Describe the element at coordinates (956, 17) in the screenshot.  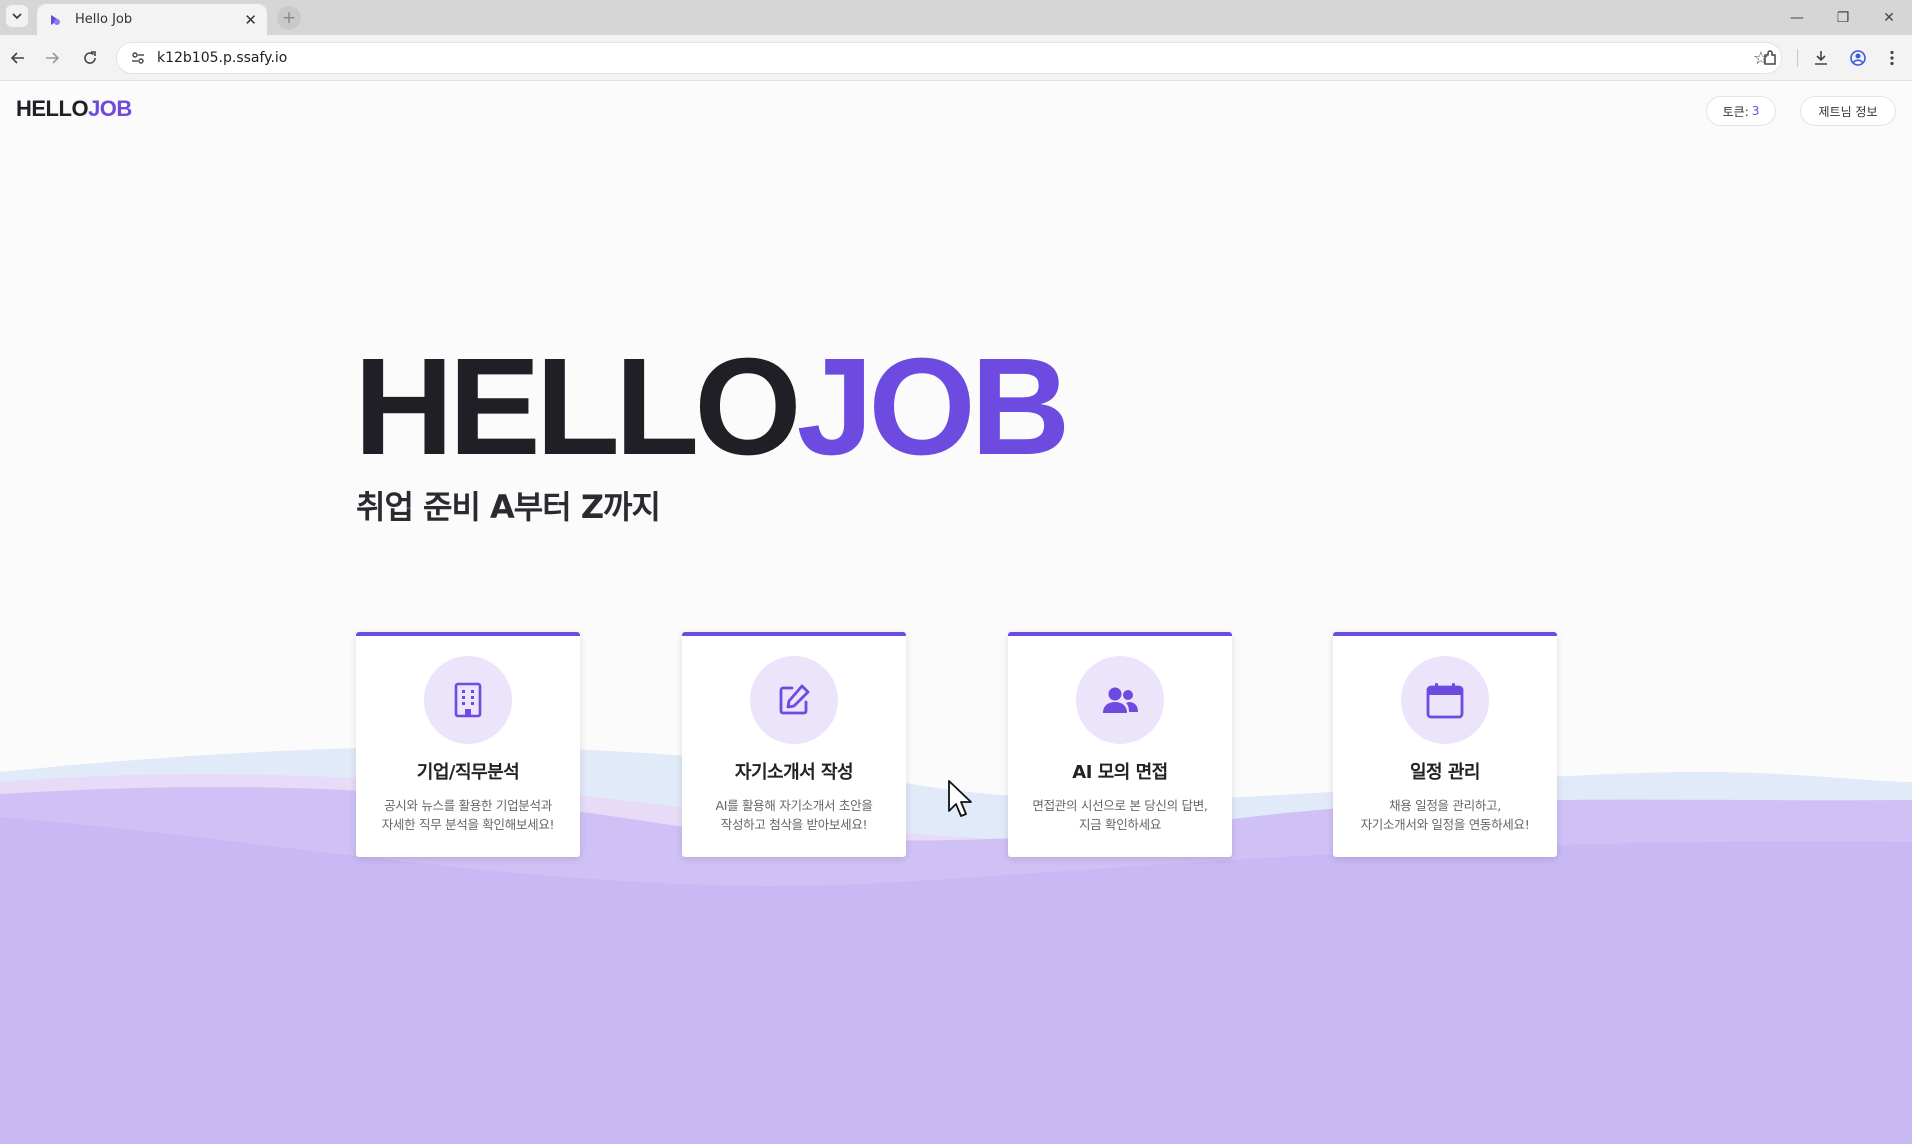
I see `browser-tab-bar: Hello Job ✕ + — ❐ ✕` at that location.